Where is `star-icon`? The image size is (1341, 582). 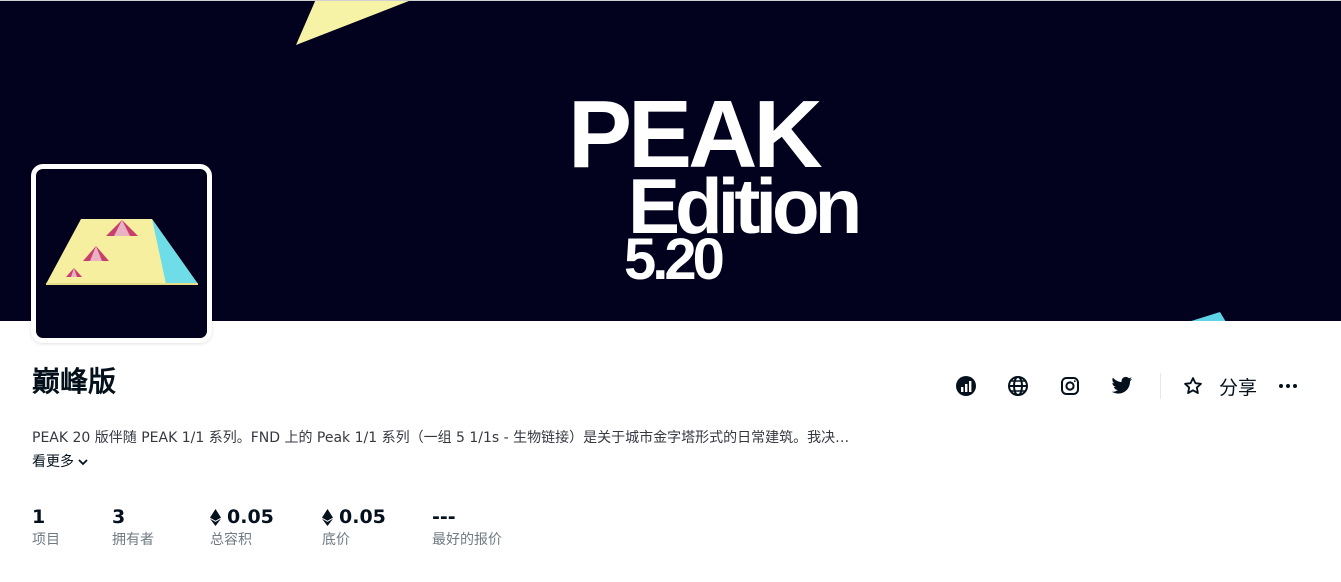
star-icon is located at coordinates (1193, 385).